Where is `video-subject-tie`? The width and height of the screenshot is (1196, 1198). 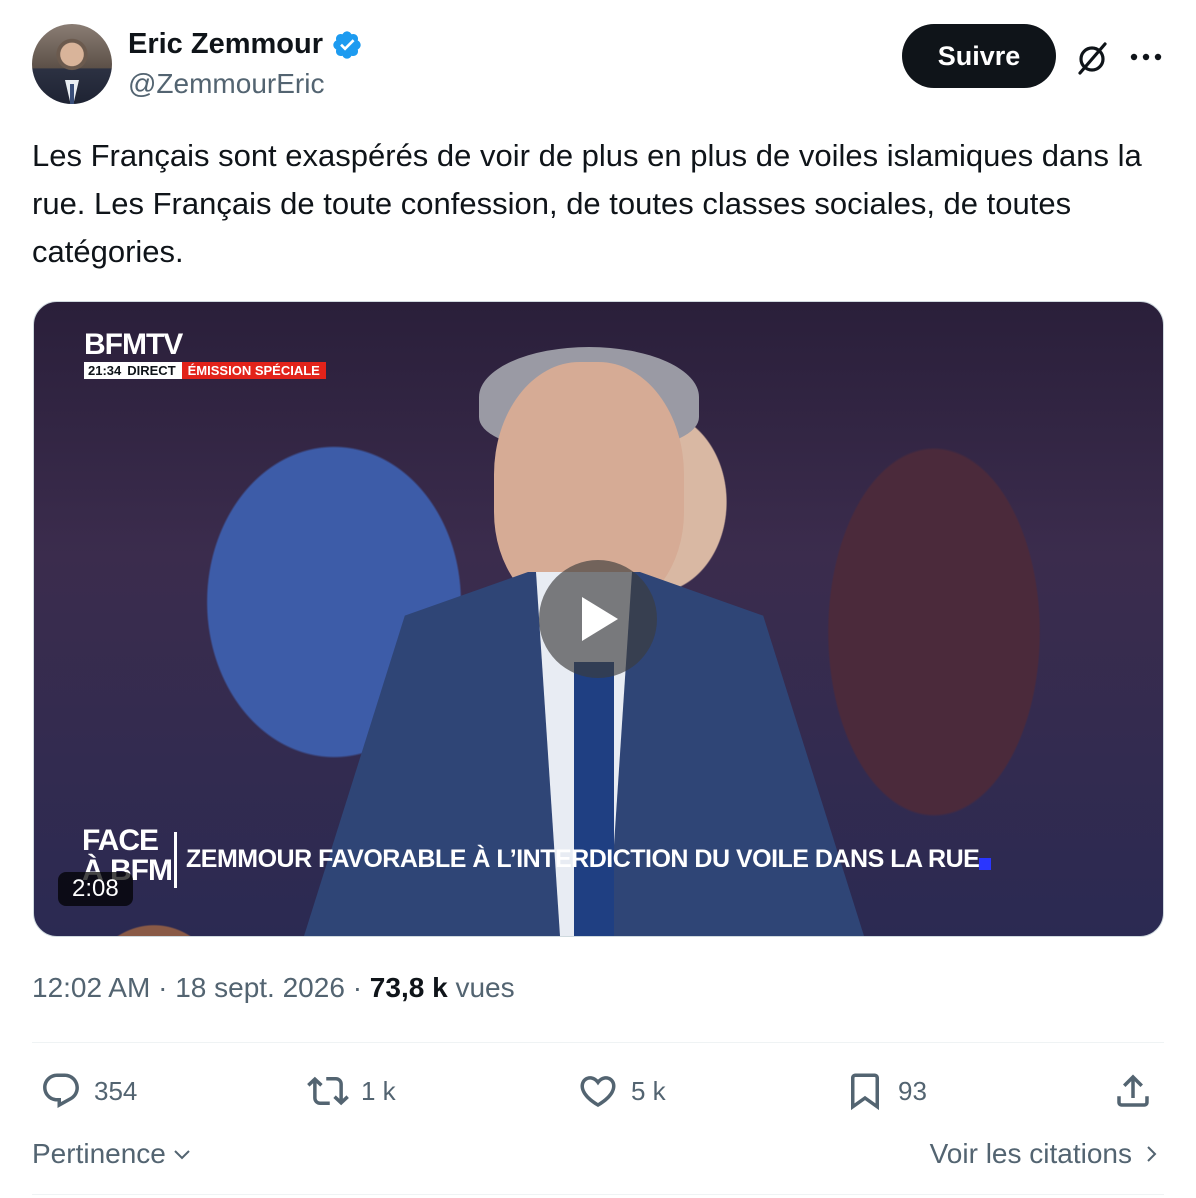
video-subject-tie is located at coordinates (594, 799).